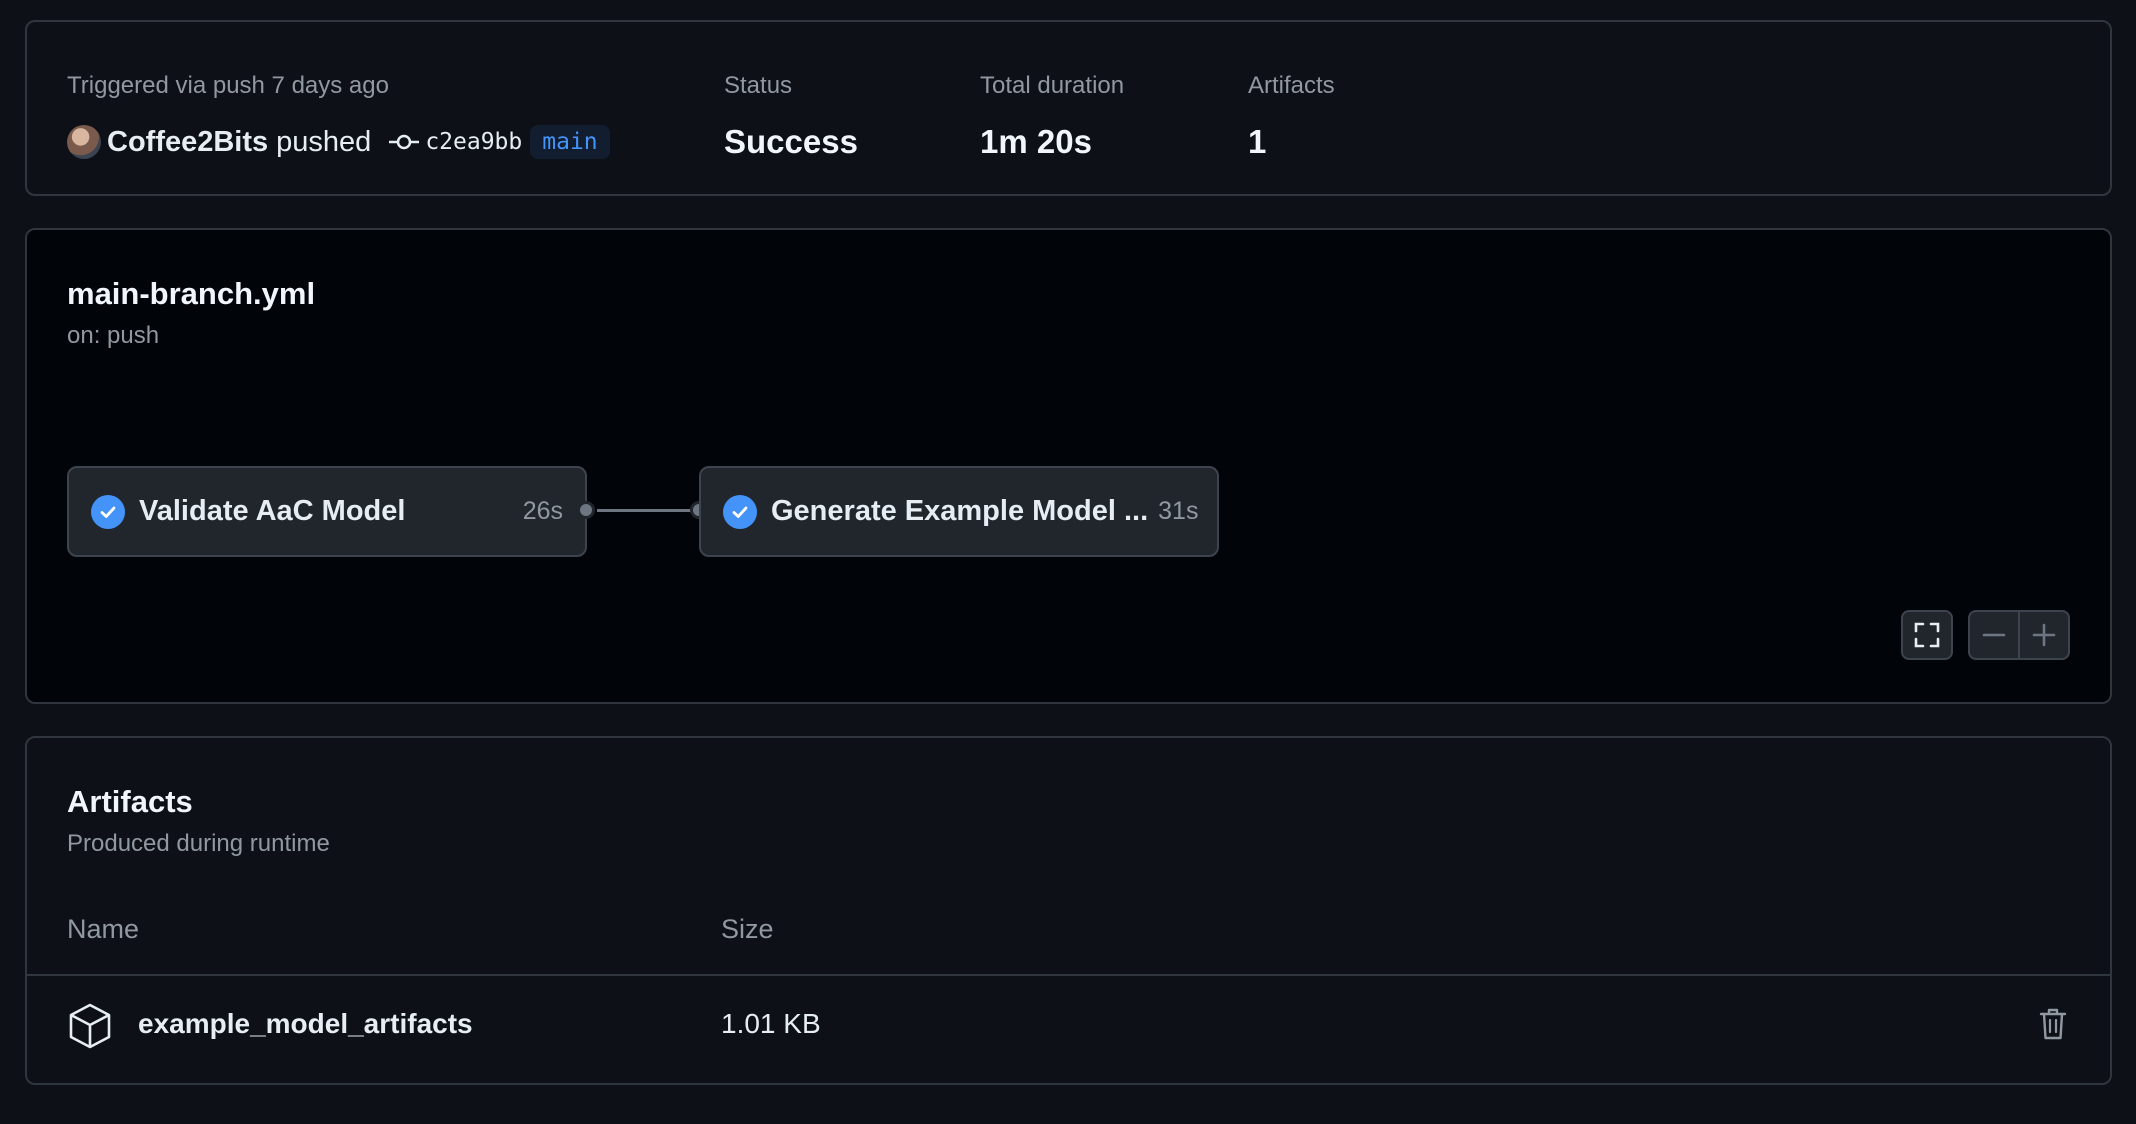 The width and height of the screenshot is (2136, 1124). Describe the element at coordinates (1178, 511) in the screenshot. I see `job-duration: 31s` at that location.